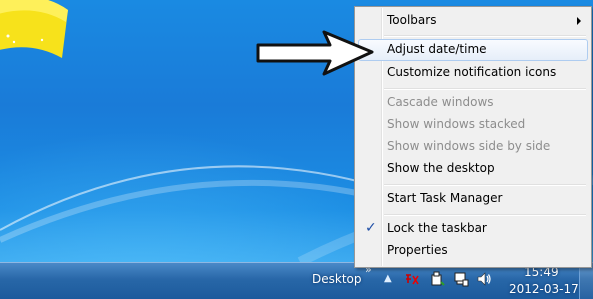 The image size is (593, 299). Describe the element at coordinates (417, 250) in the screenshot. I see `menu-item-label: Properties` at that location.